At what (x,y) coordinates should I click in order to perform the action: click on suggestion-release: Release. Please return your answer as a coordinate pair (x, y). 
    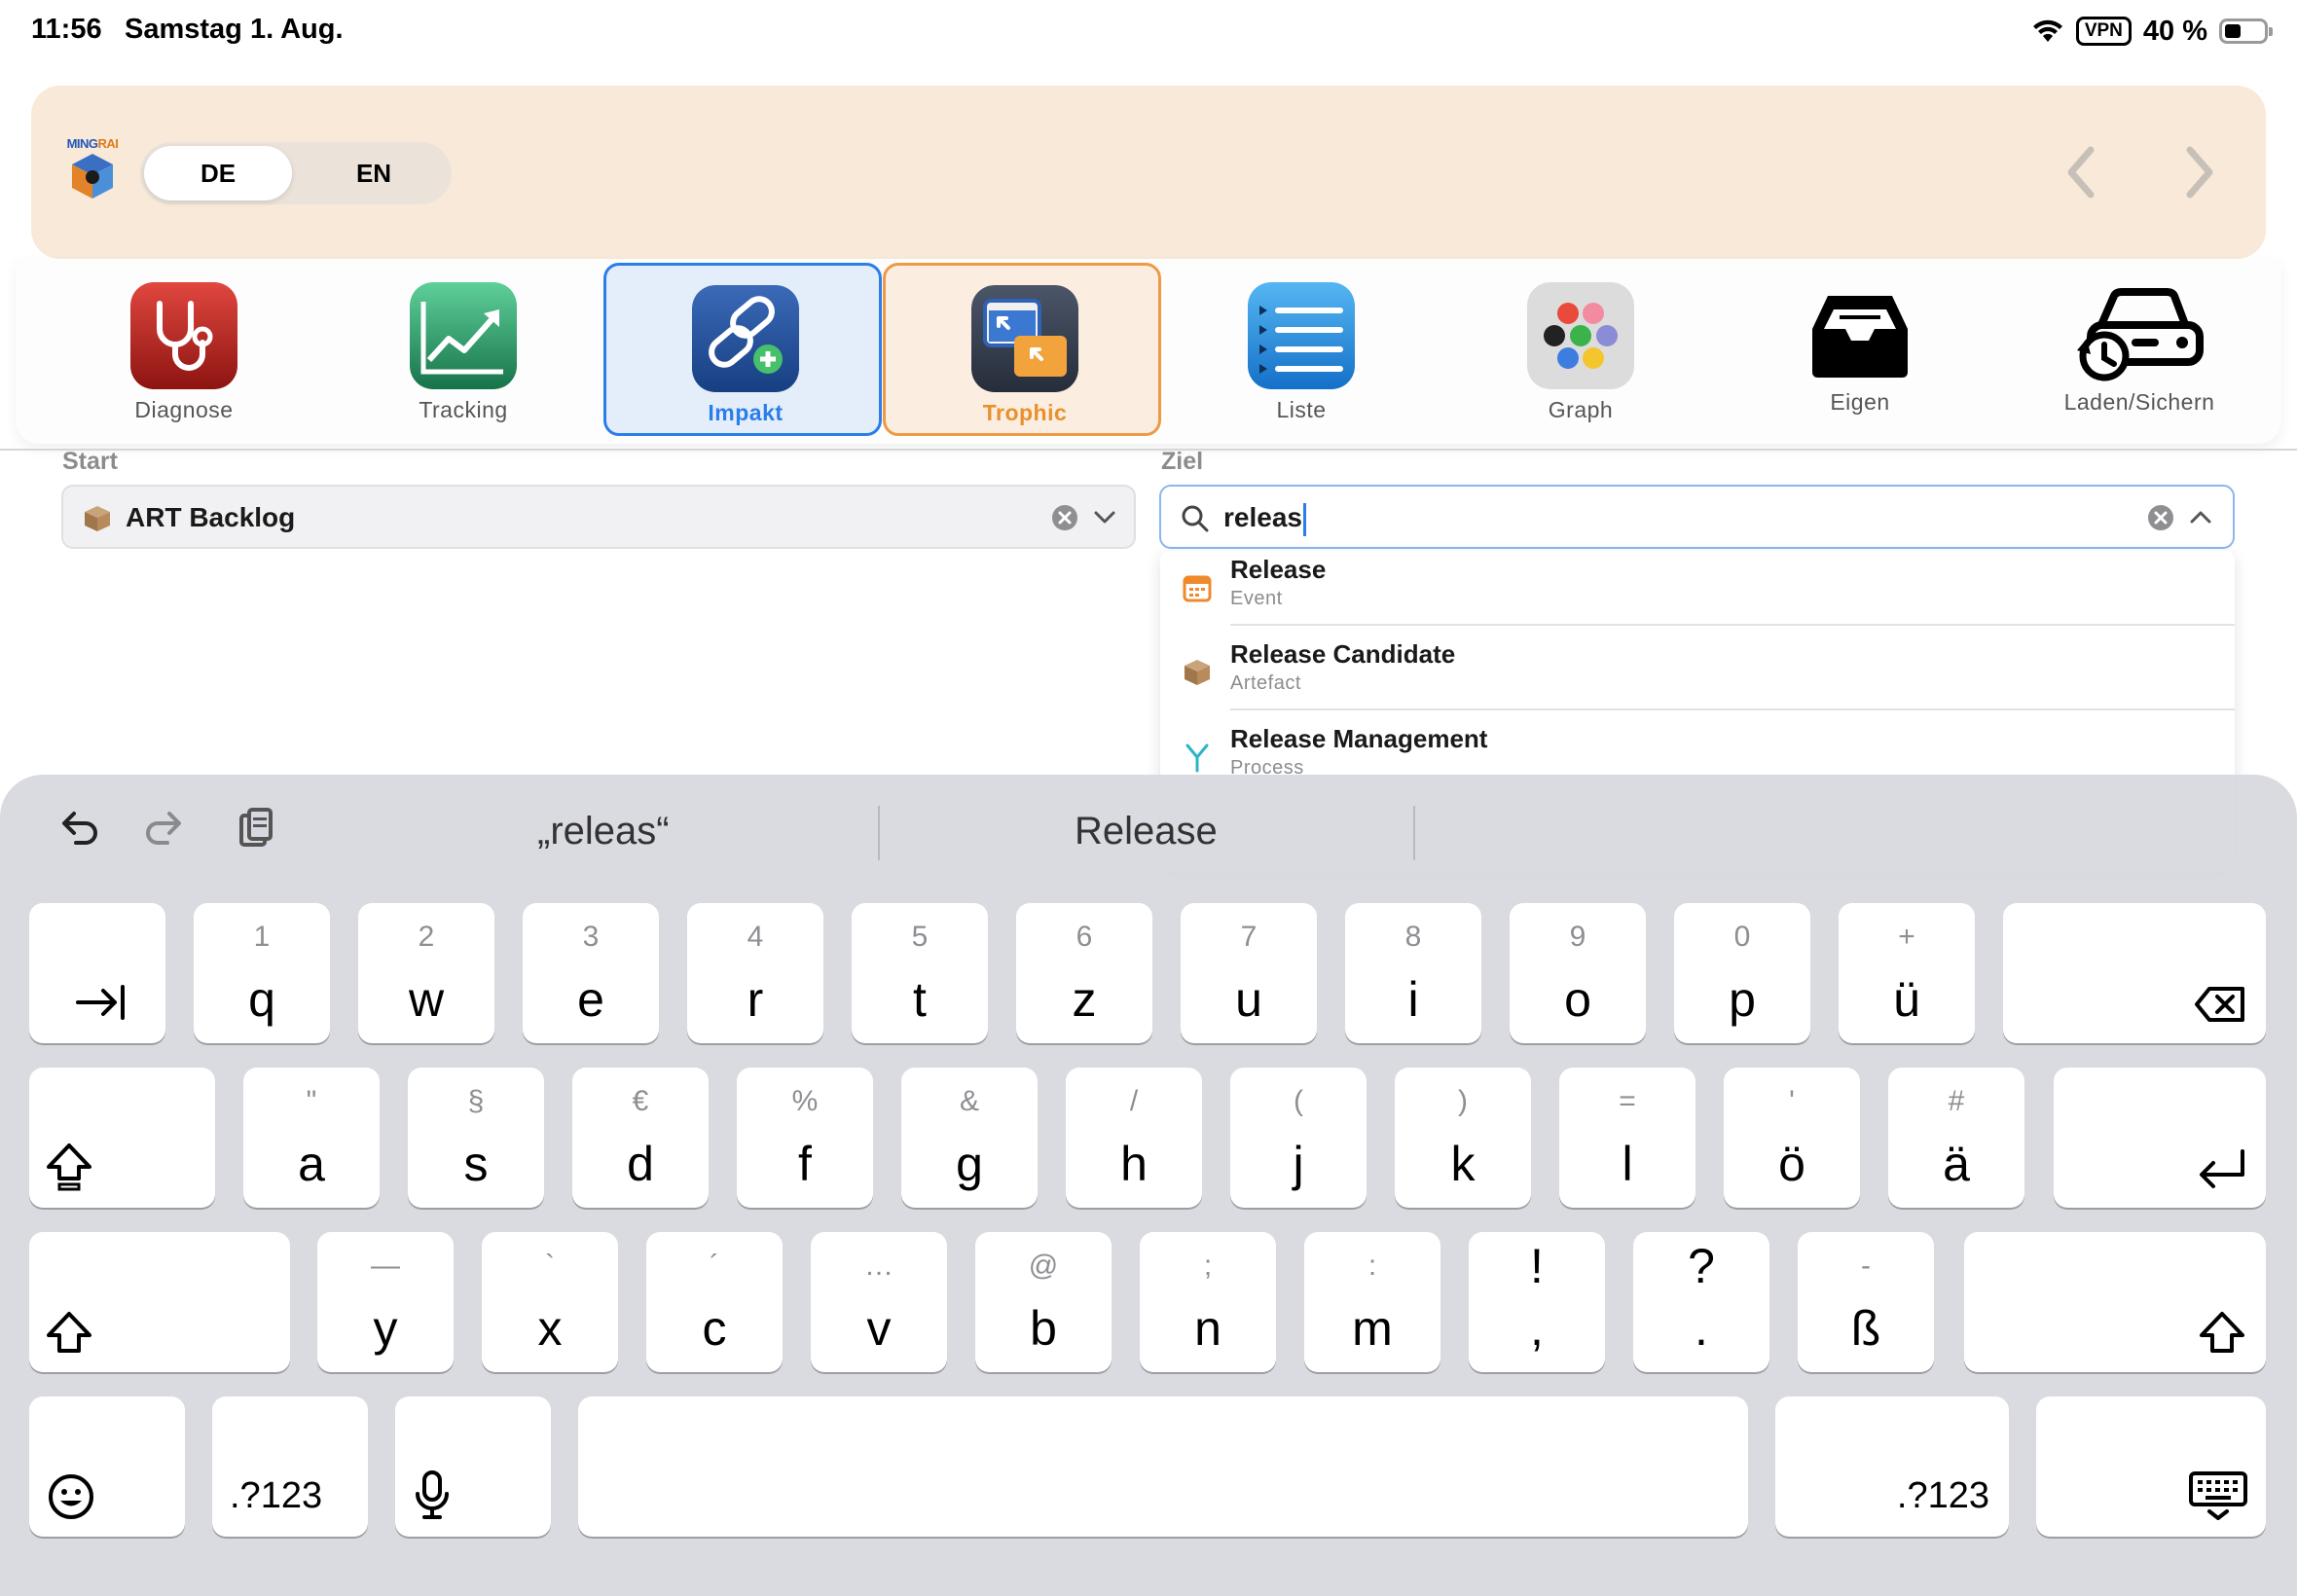
    Looking at the image, I should click on (1146, 832).